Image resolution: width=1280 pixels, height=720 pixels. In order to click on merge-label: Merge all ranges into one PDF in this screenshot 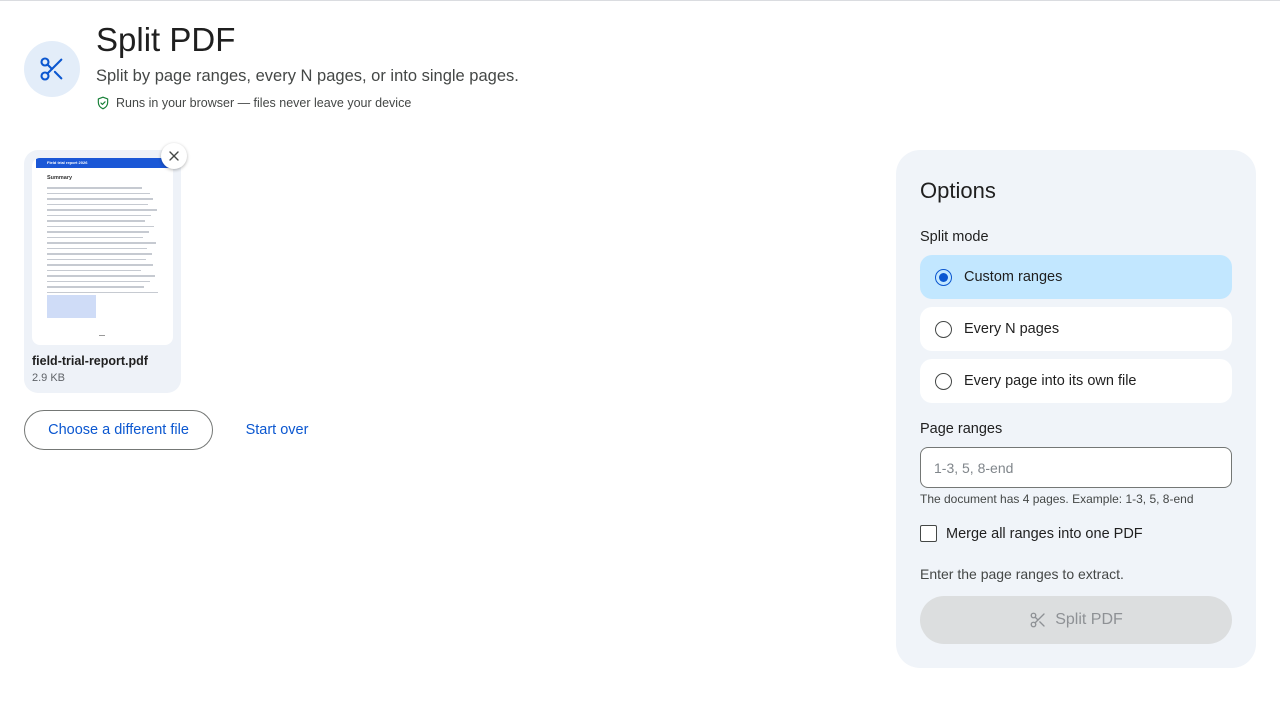, I will do `click(1044, 533)`.